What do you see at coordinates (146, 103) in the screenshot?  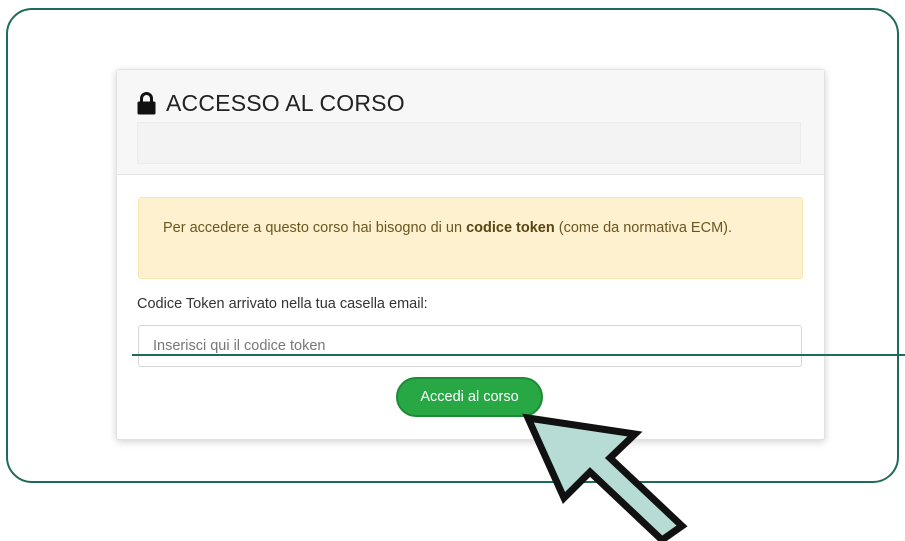 I see `lock-icon` at bounding box center [146, 103].